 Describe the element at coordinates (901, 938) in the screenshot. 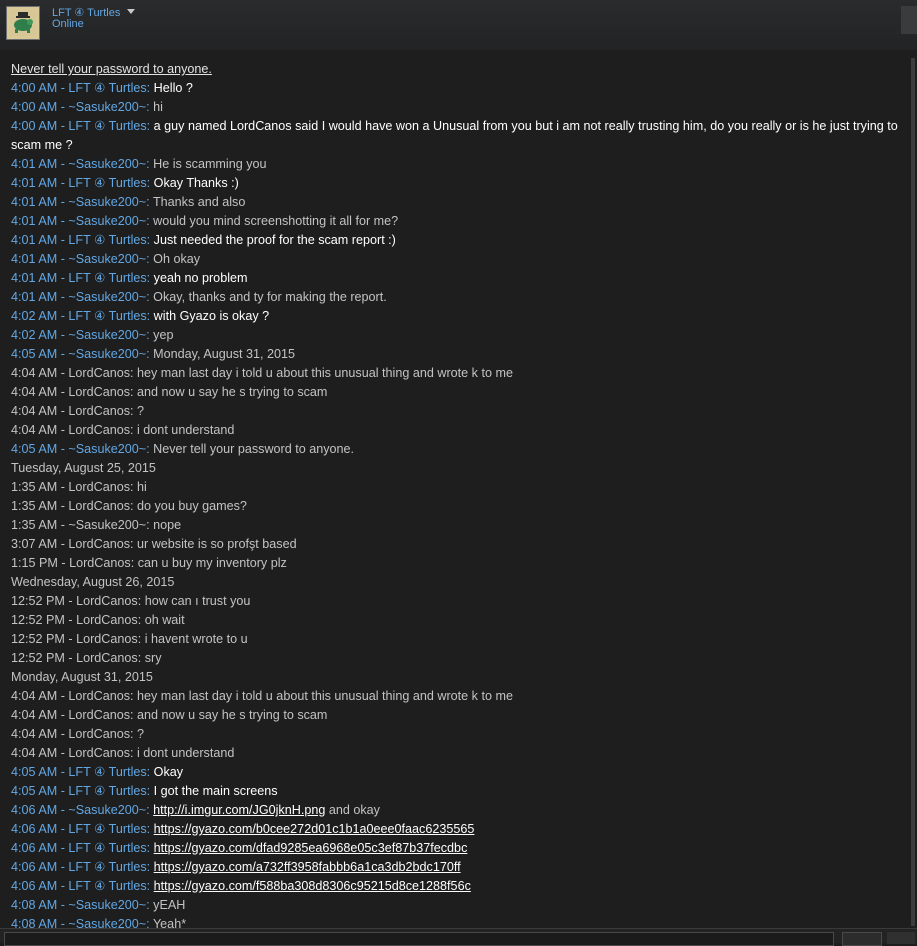

I see `emoticon-button` at that location.